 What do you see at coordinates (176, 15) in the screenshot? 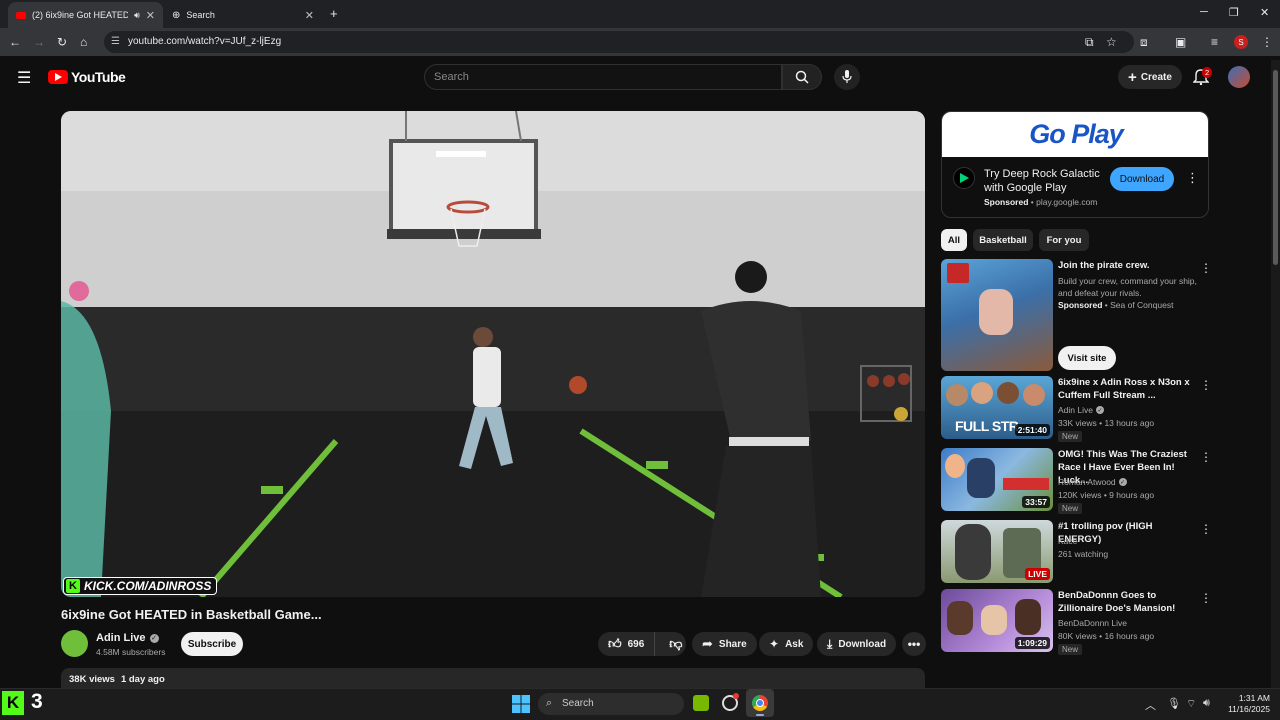
I see `globe-icon: ⊕` at bounding box center [176, 15].